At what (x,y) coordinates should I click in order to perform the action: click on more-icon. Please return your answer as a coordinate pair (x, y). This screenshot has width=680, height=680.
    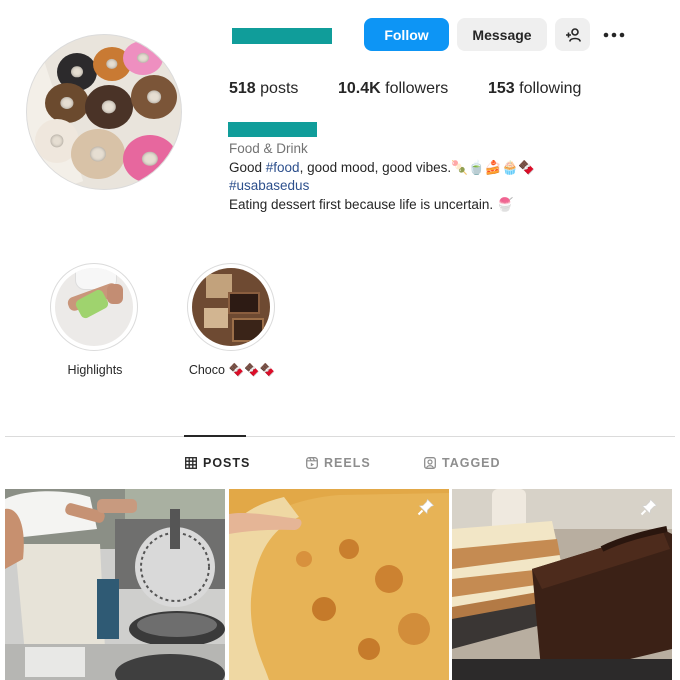
    Looking at the image, I should click on (614, 34).